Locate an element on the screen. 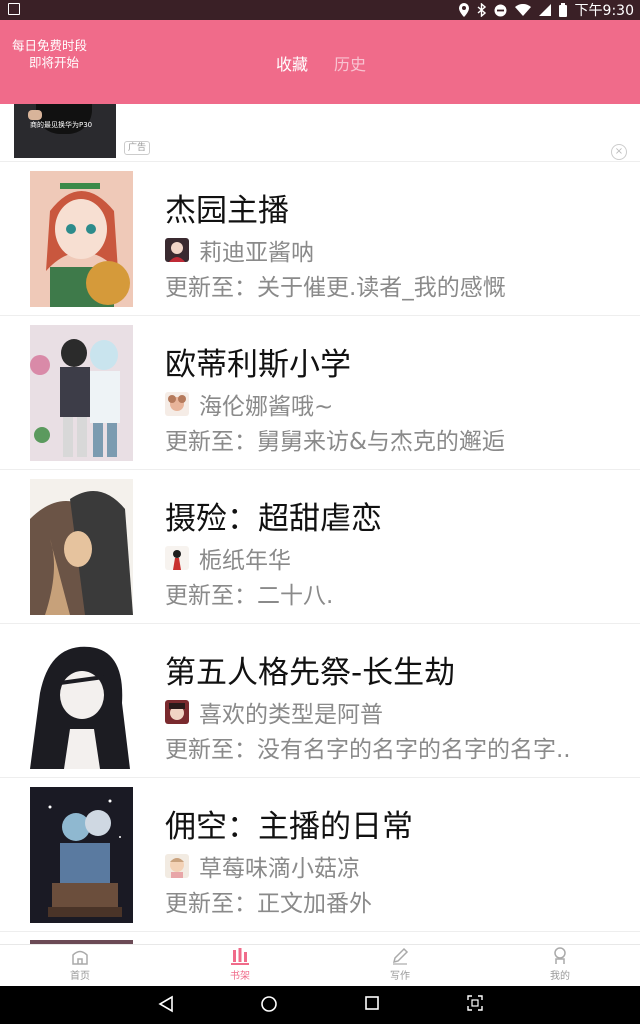 Image resolution: width=640 pixels, height=1024 pixels. profile-icon is located at coordinates (560, 955).